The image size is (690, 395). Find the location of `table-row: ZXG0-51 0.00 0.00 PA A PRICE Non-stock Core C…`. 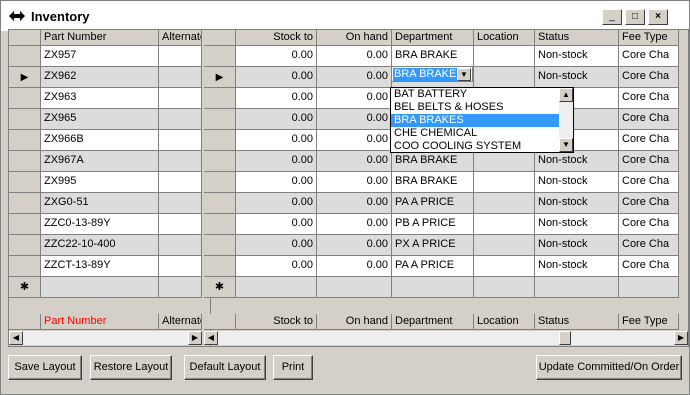

table-row: ZXG0-51 0.00 0.00 PA A PRICE Non-stock Core C… is located at coordinates (348, 203).